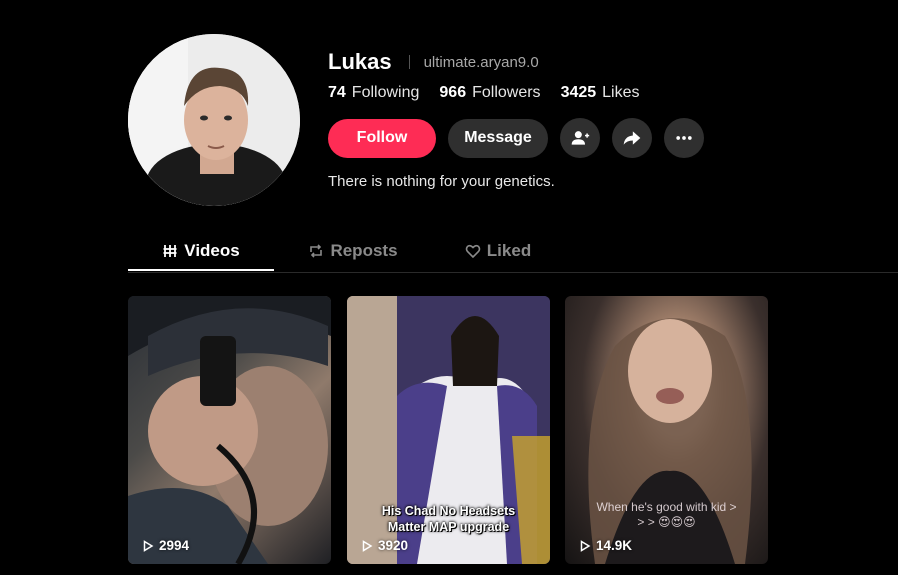  What do you see at coordinates (666, 514) in the screenshot?
I see `video-caption: When he's good with kid > > > 😍😍😍` at bounding box center [666, 514].